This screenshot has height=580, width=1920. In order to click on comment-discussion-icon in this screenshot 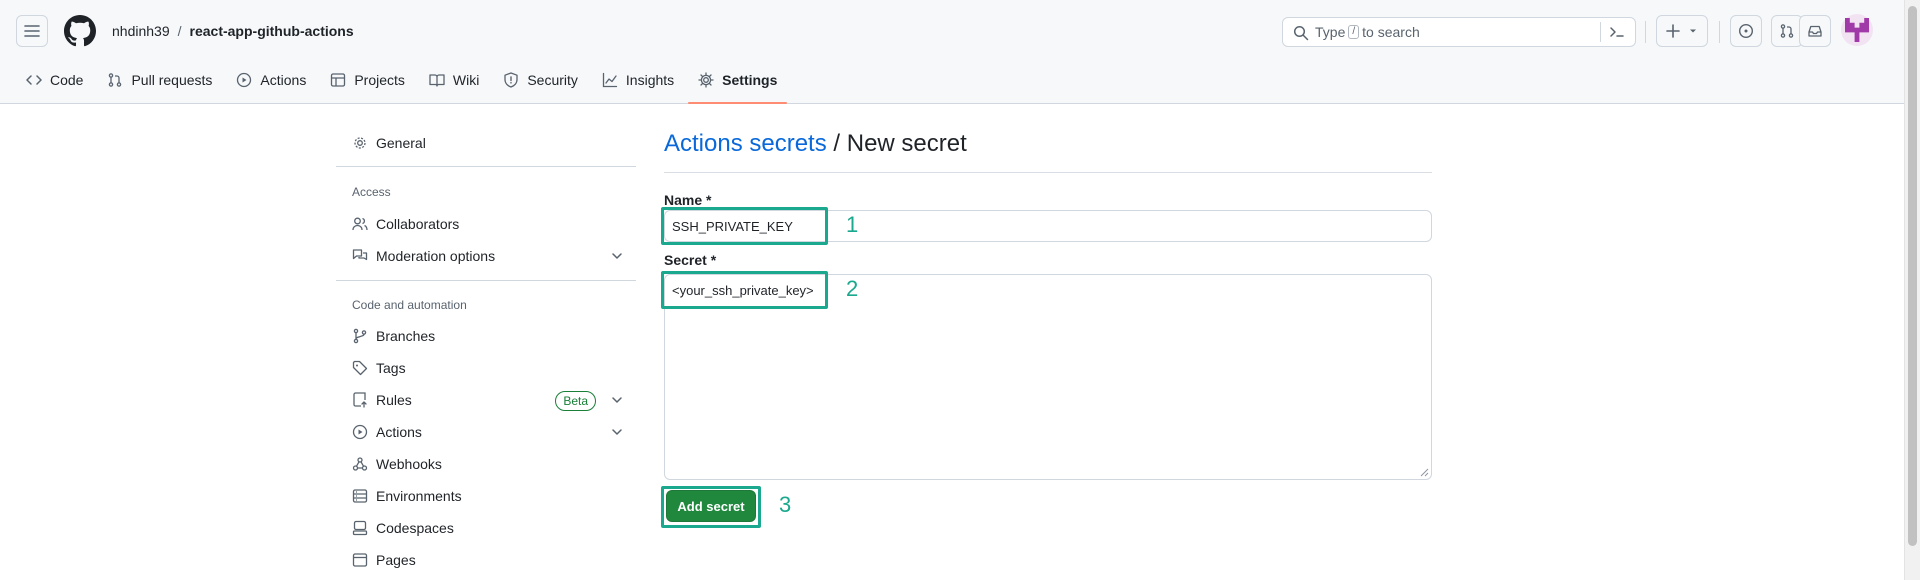, I will do `click(360, 255)`.